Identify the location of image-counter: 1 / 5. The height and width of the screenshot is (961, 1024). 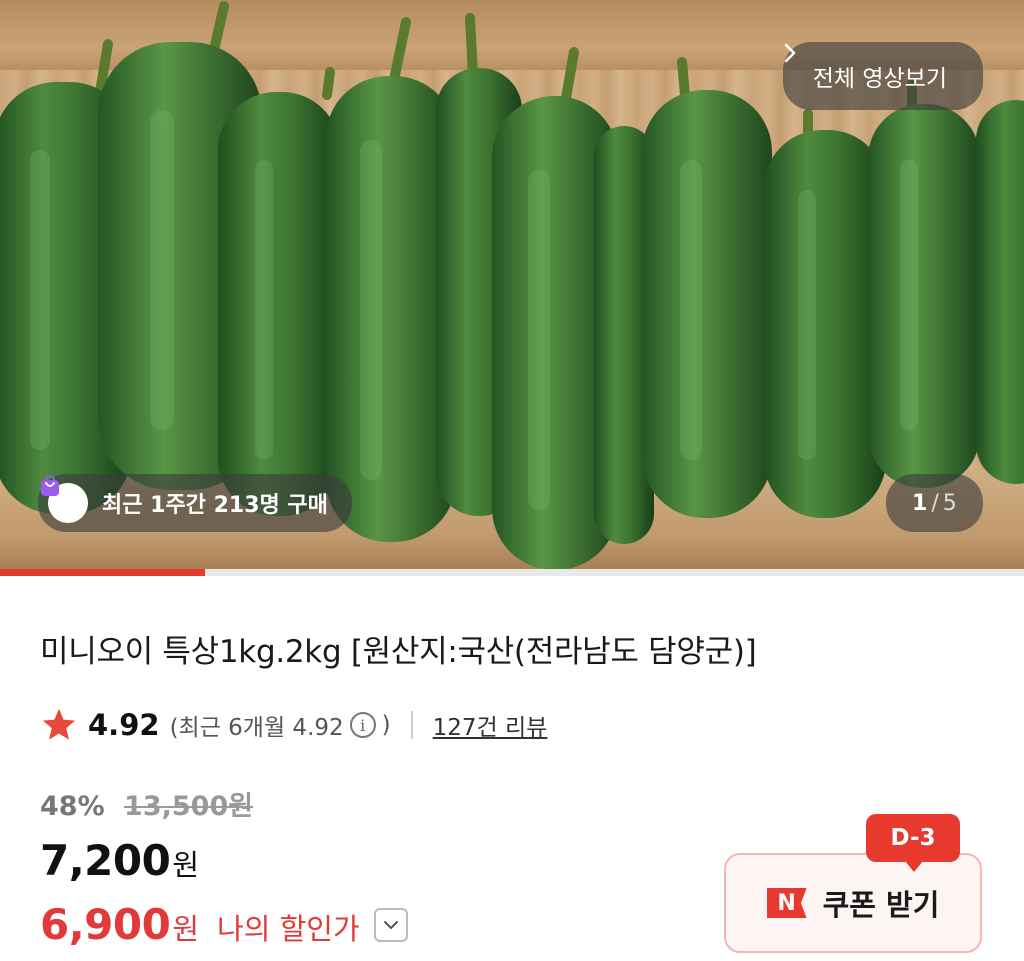
(934, 503).